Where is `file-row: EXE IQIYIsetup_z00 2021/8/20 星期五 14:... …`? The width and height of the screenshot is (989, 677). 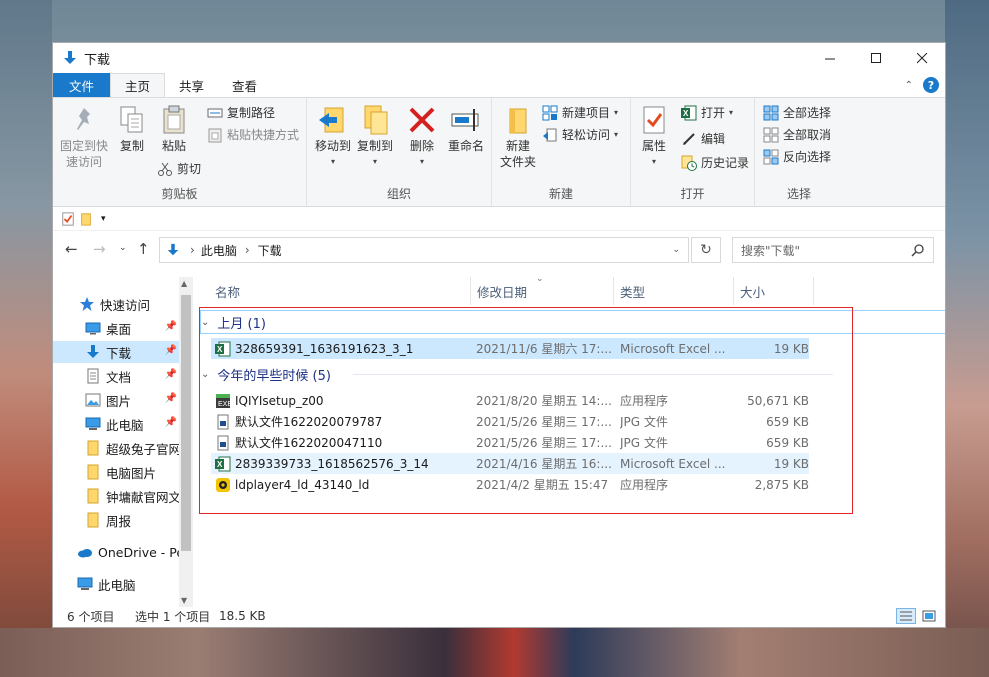 file-row: EXE IQIYIsetup_z00 2021/8/20 星期五 14:... … is located at coordinates (510, 400).